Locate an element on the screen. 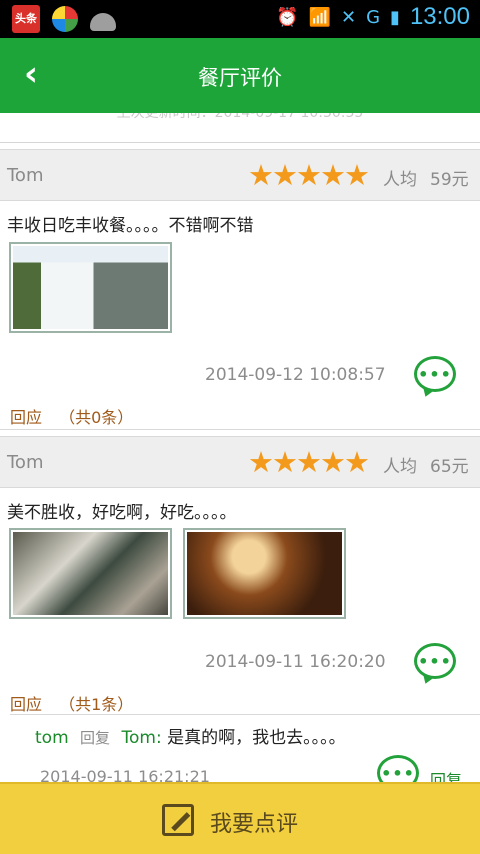 Image resolution: width=480 pixels, height=854 pixels. last-update-text: 上次更新时间：2014-09-17 10:30:35 is located at coordinates (240, 128).